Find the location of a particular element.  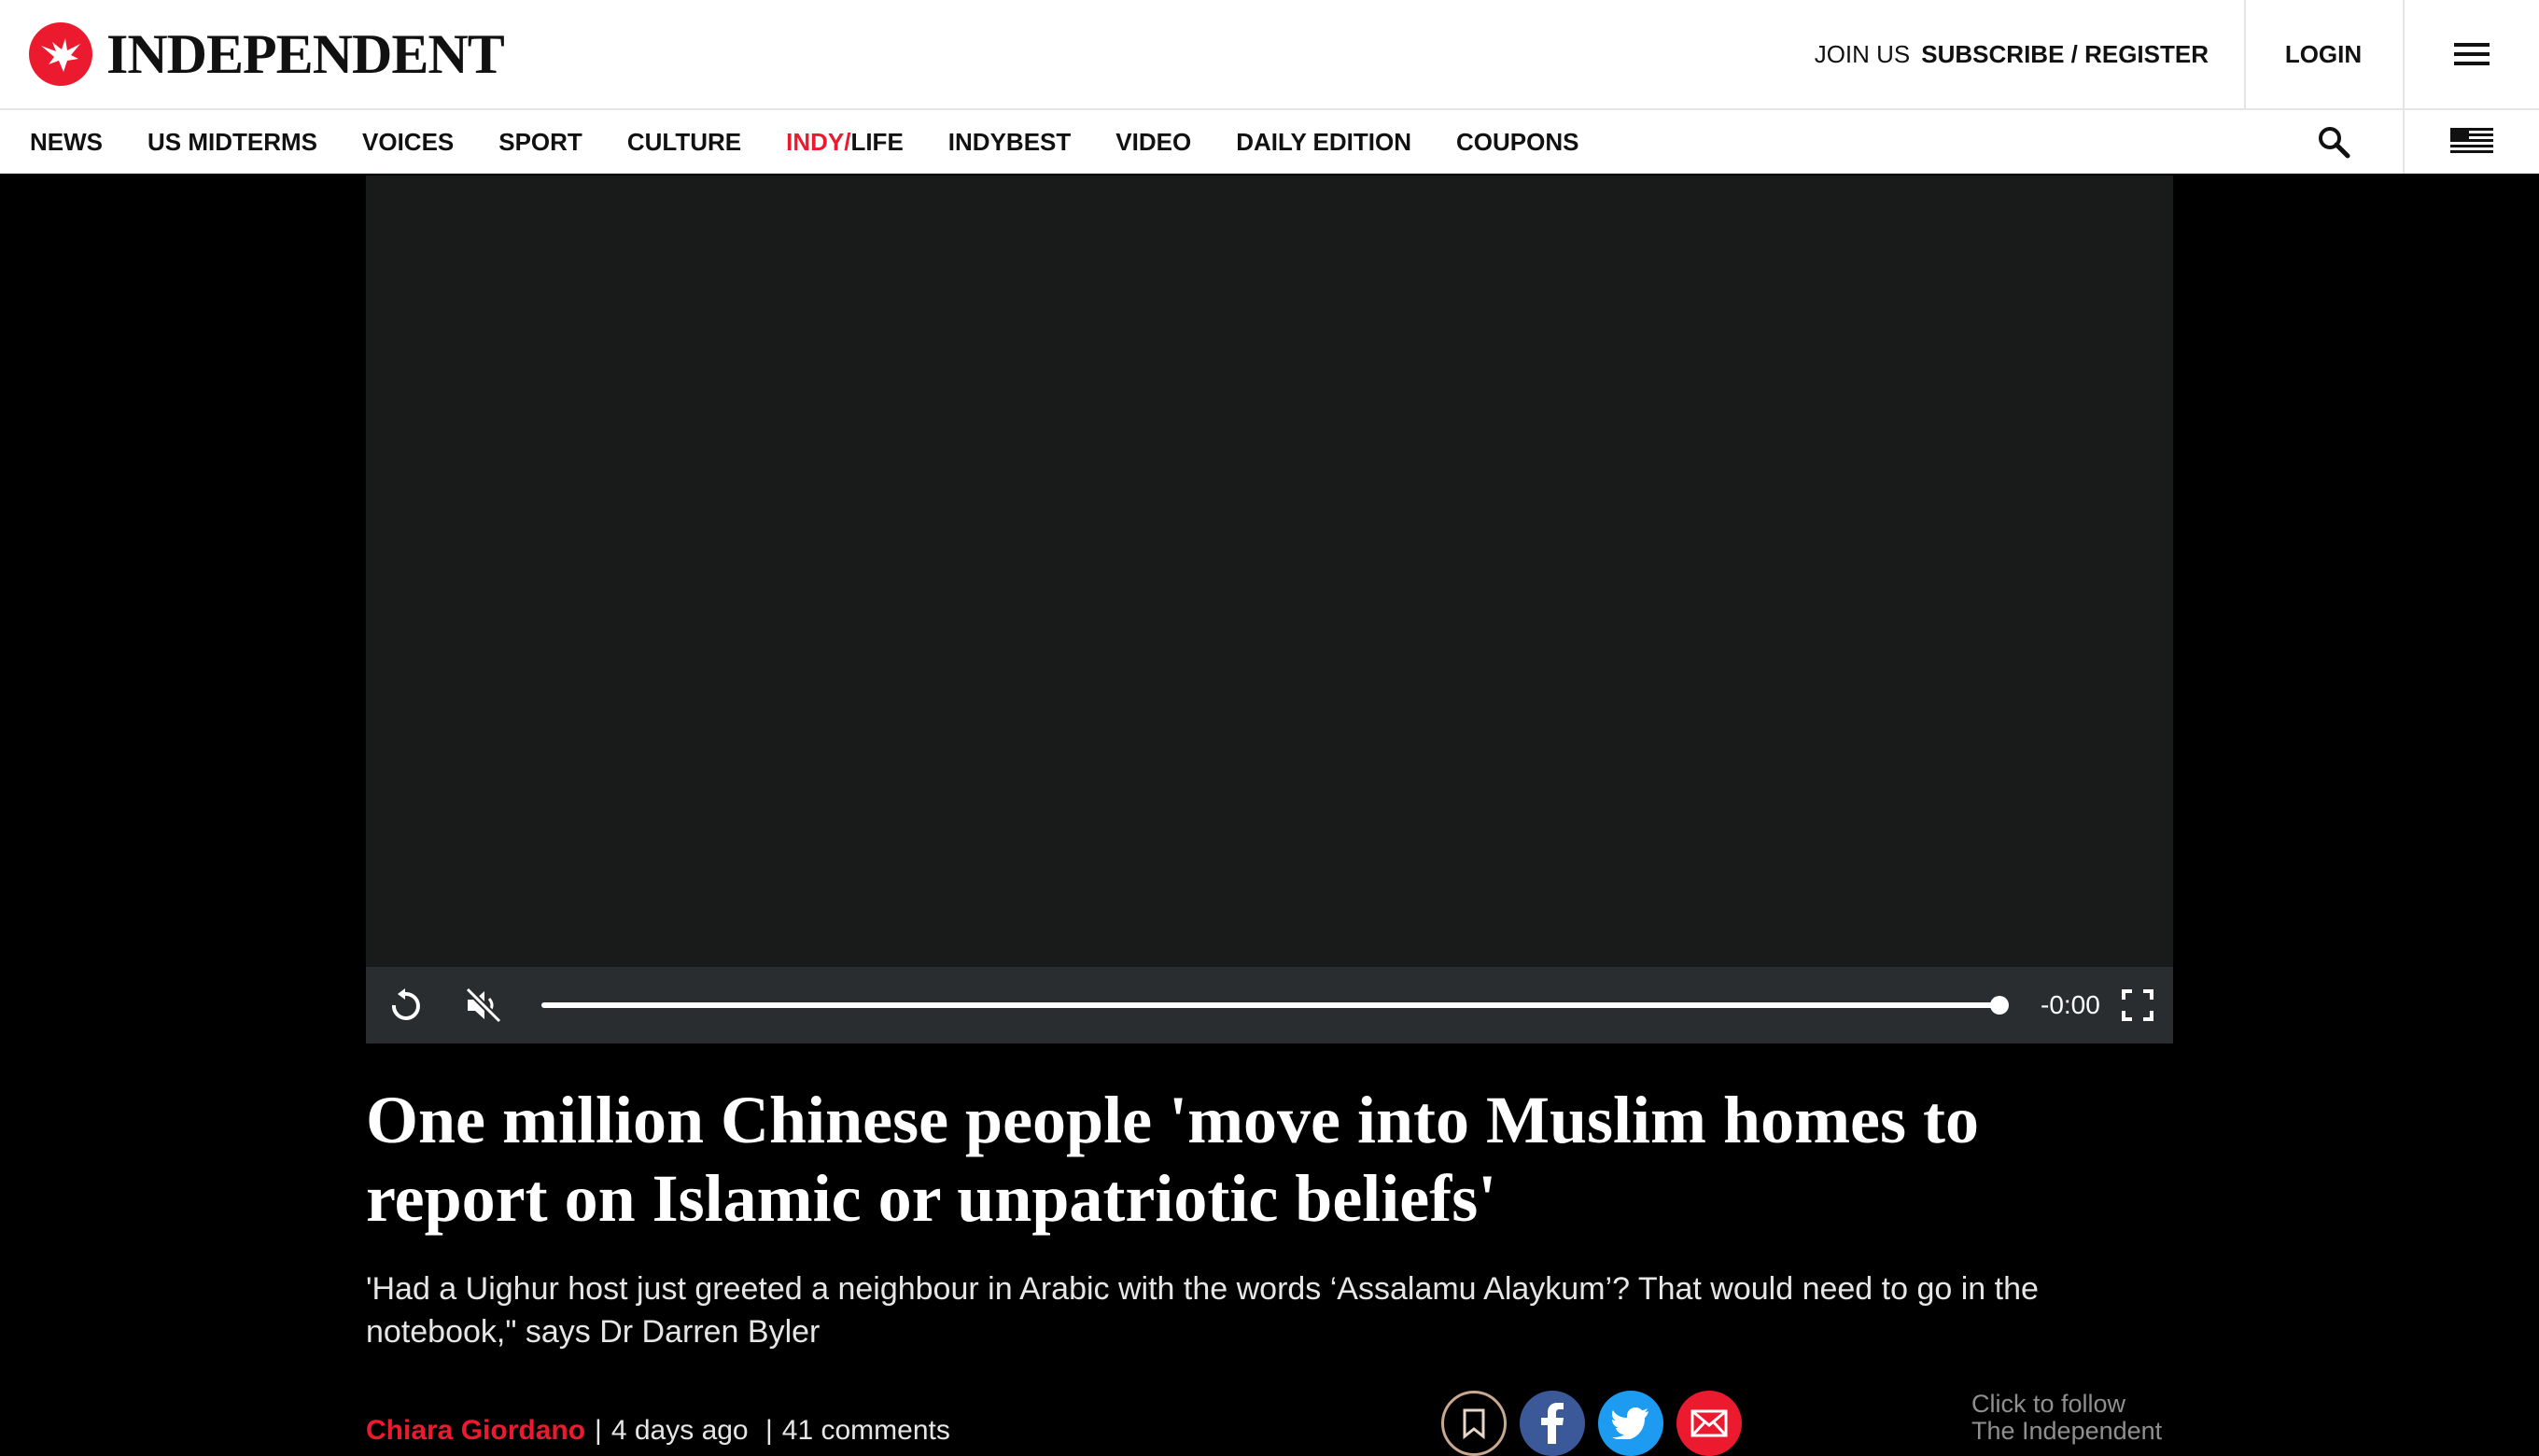

fullscreen-icon is located at coordinates (2137, 1005).